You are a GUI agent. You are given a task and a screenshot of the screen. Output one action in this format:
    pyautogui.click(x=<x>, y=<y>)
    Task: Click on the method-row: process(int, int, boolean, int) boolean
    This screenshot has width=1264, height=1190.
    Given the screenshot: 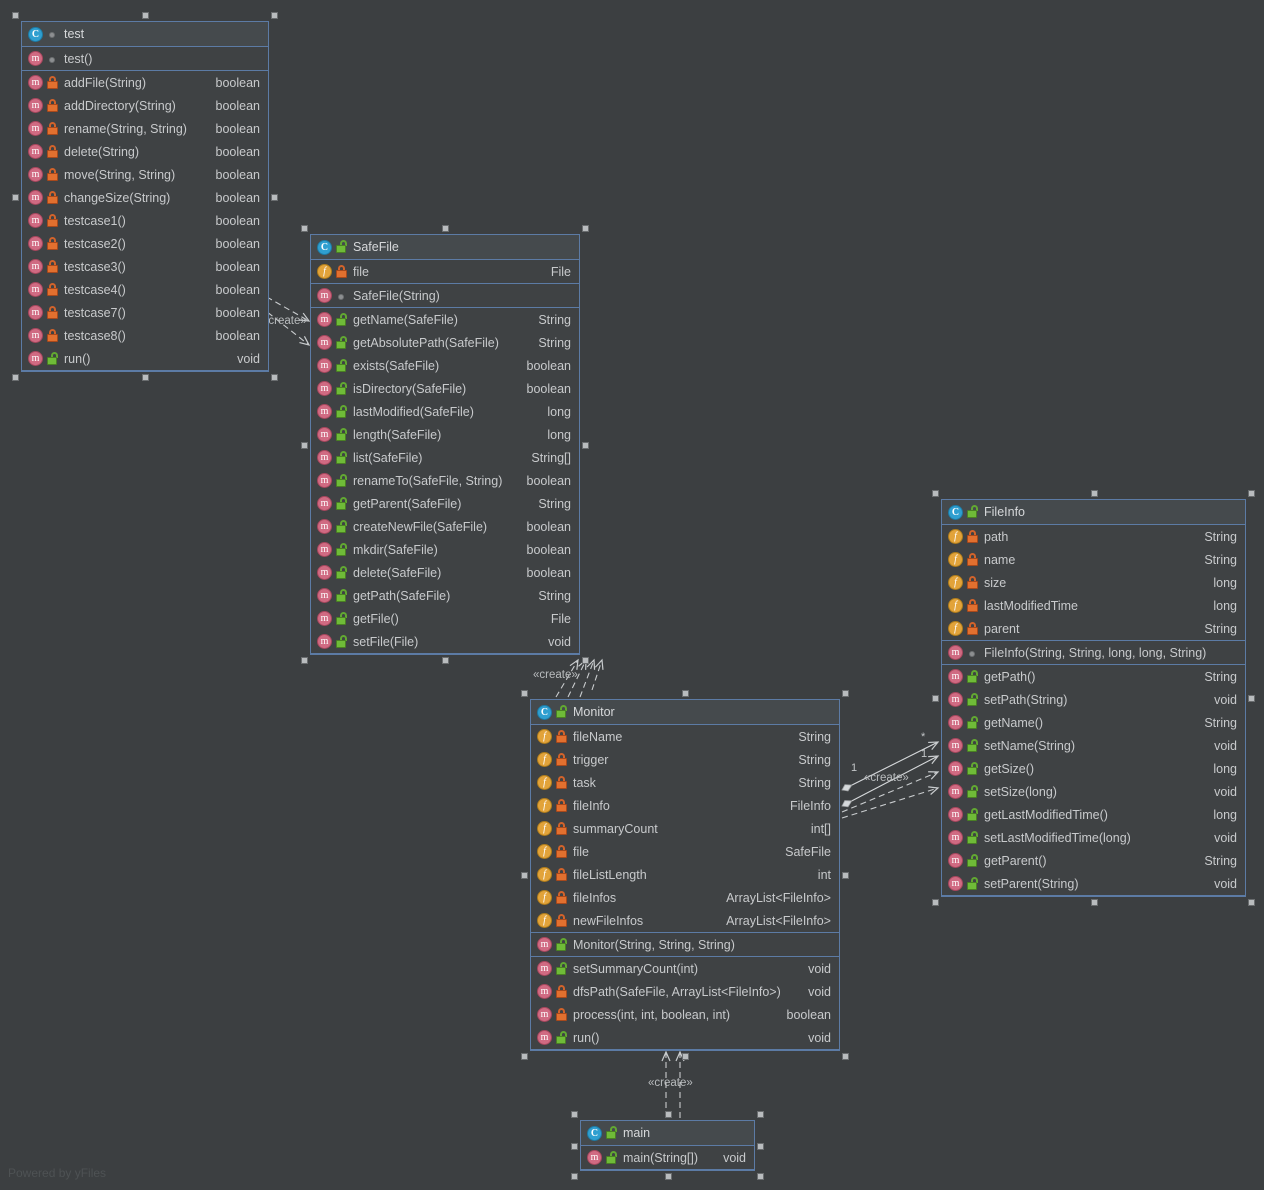 What is the action you would take?
    pyautogui.click(x=685, y=1014)
    